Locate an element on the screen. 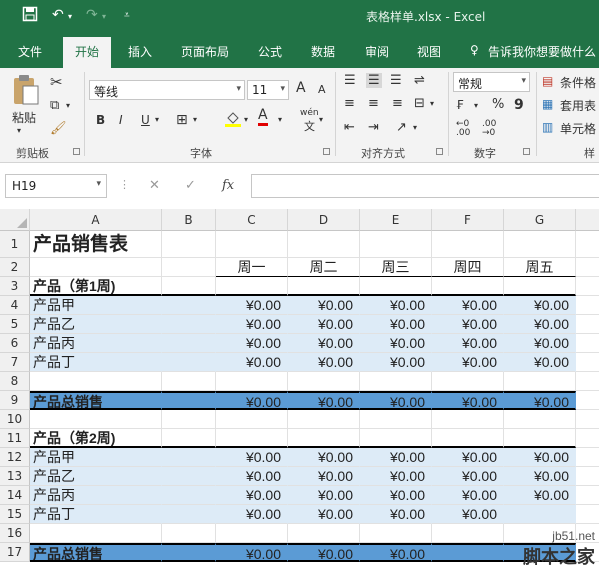 The image size is (599, 573). col-header-g: G is located at coordinates (540, 220).